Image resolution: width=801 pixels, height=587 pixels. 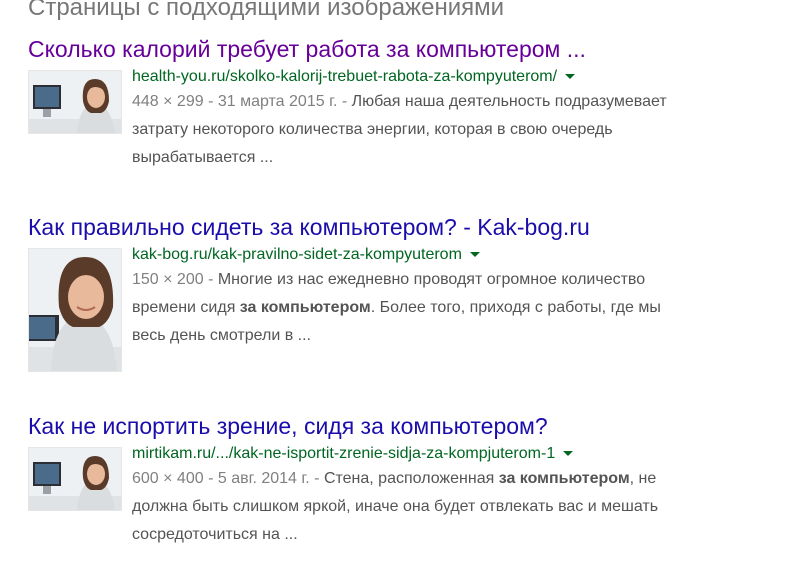 I want to click on section-heading: Страницы с подходящими изображениями, so click(x=266, y=10).